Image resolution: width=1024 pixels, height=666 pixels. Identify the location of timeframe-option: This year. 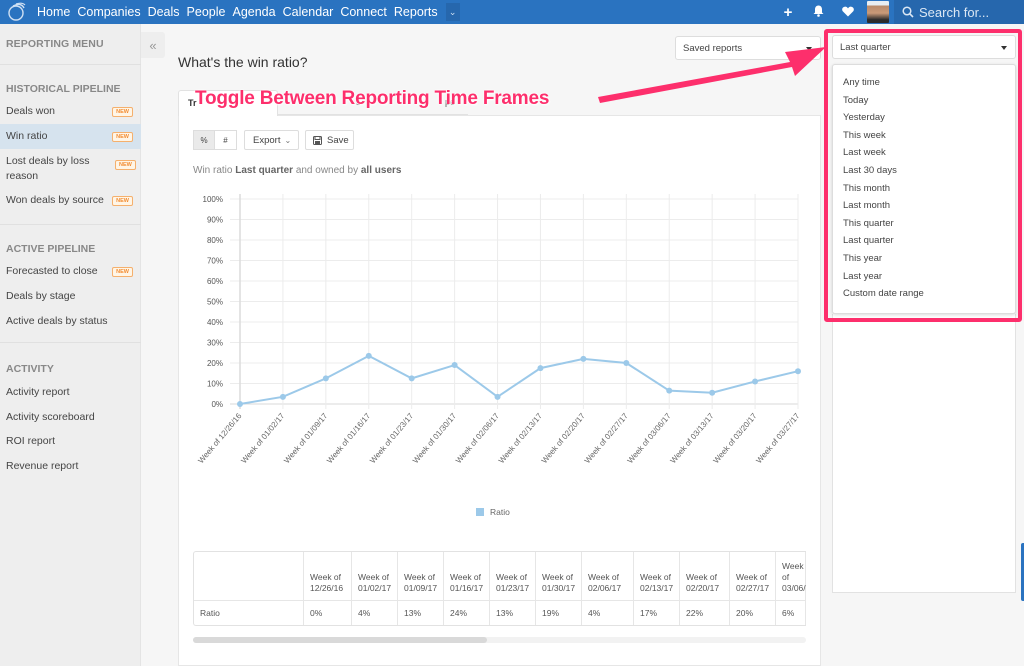
(862, 258).